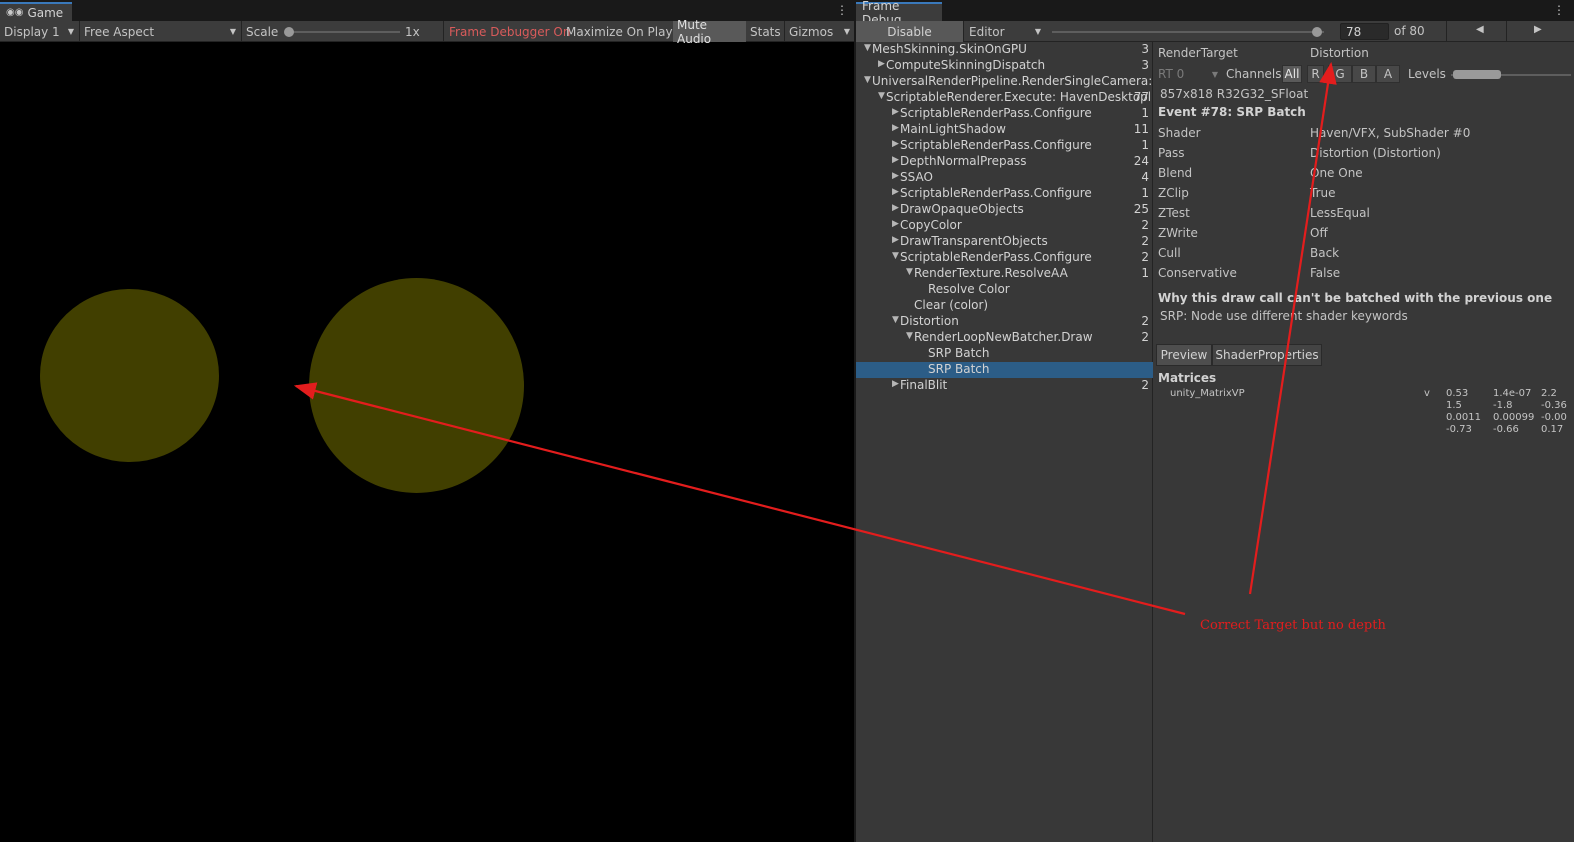  I want to click on event-tree-row: ▼ ScriptableRenderPass.Configure 2, so click(1004, 258).